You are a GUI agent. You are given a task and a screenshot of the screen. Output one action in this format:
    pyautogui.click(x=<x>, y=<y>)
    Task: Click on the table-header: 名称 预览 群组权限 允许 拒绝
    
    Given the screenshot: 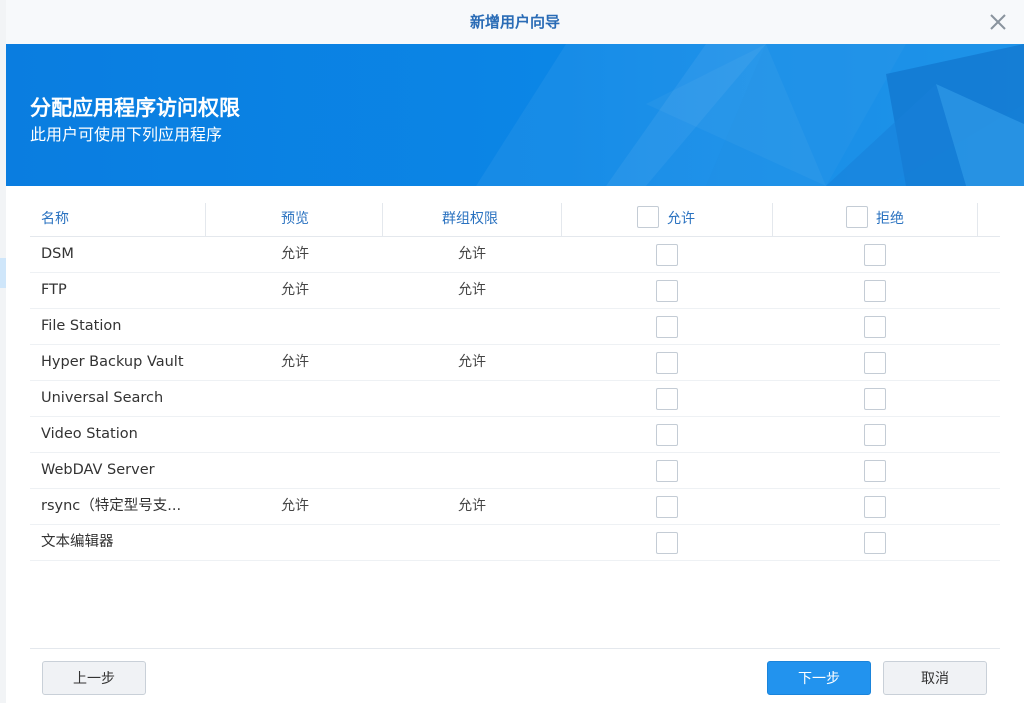 What is the action you would take?
    pyautogui.click(x=515, y=220)
    